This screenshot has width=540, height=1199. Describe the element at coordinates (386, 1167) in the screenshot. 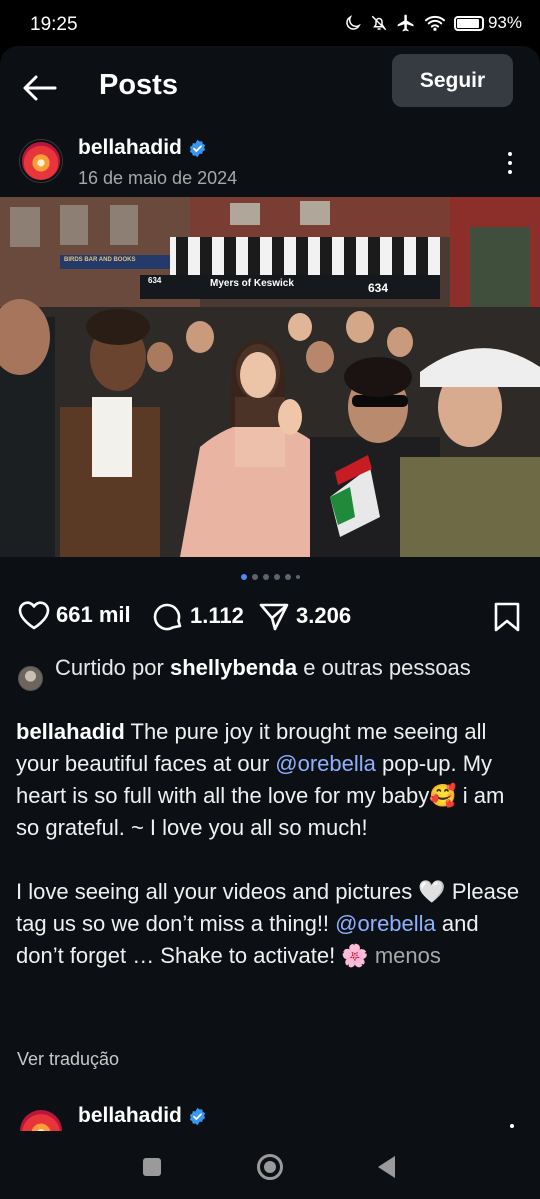

I see `triangle-back-icon` at that location.